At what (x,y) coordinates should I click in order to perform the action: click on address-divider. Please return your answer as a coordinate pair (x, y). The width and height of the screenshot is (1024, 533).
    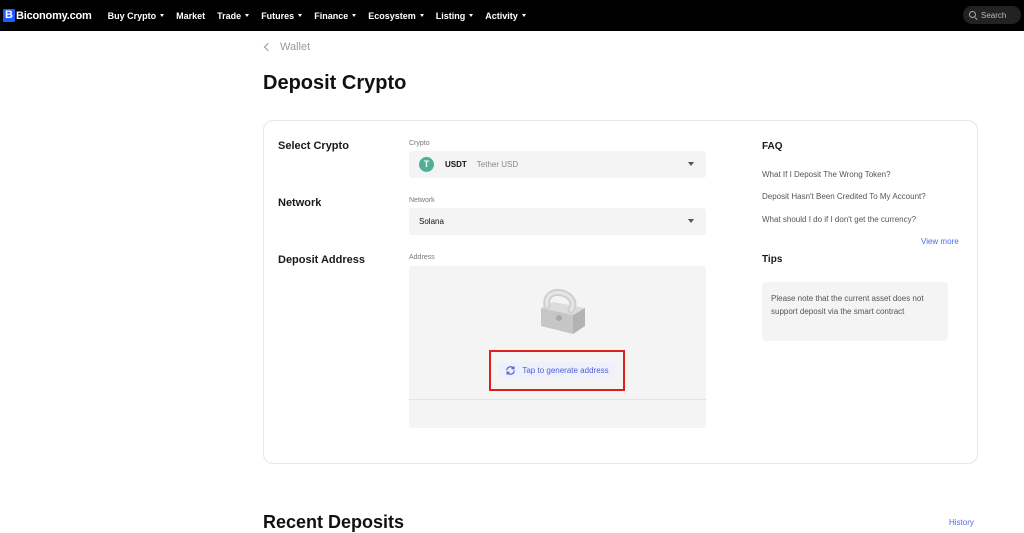
    Looking at the image, I should click on (557, 399).